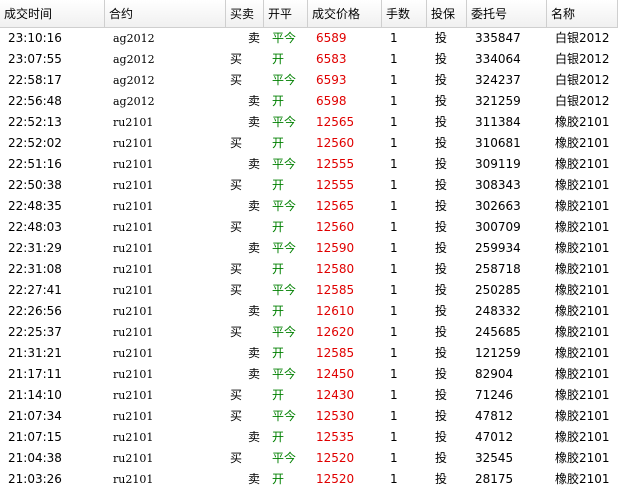  Describe the element at coordinates (335, 479) in the screenshot. I see `cell-price: 12520` at that location.